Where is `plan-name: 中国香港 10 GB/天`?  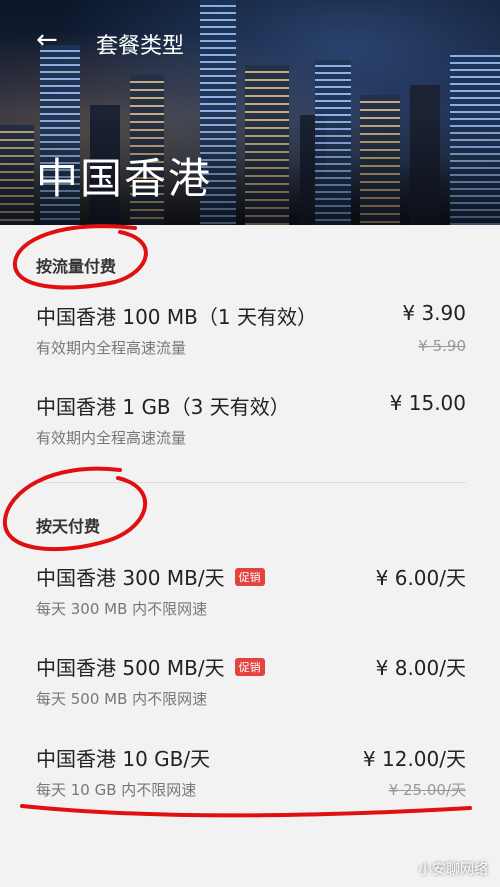 plan-name: 中国香港 10 GB/天 is located at coordinates (123, 759).